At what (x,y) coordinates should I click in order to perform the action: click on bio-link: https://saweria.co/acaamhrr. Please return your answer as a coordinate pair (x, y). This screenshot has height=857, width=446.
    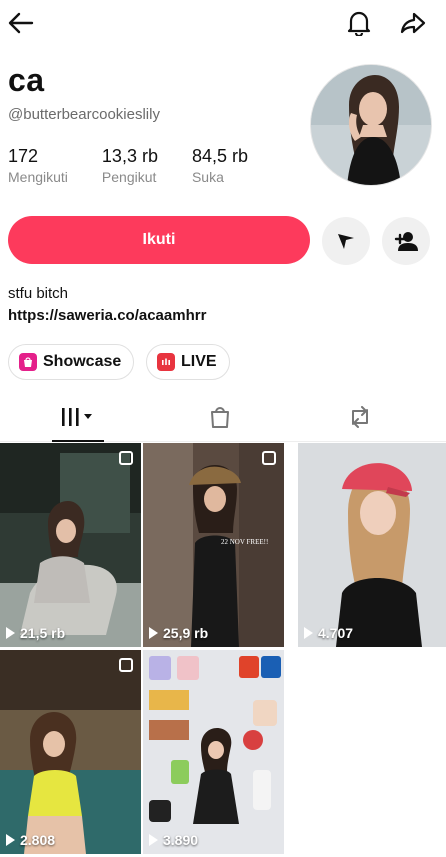
    Looking at the image, I should click on (107, 315).